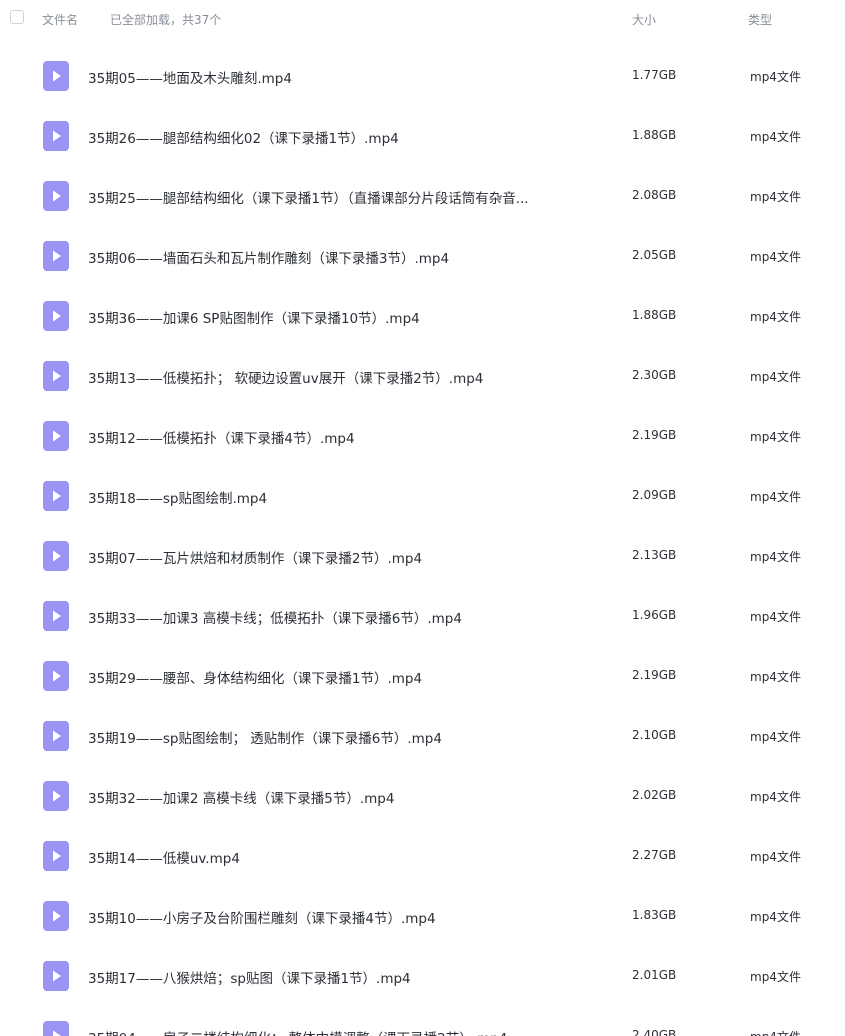 The height and width of the screenshot is (1036, 845). I want to click on file-size: 2.01GB, so click(654, 975).